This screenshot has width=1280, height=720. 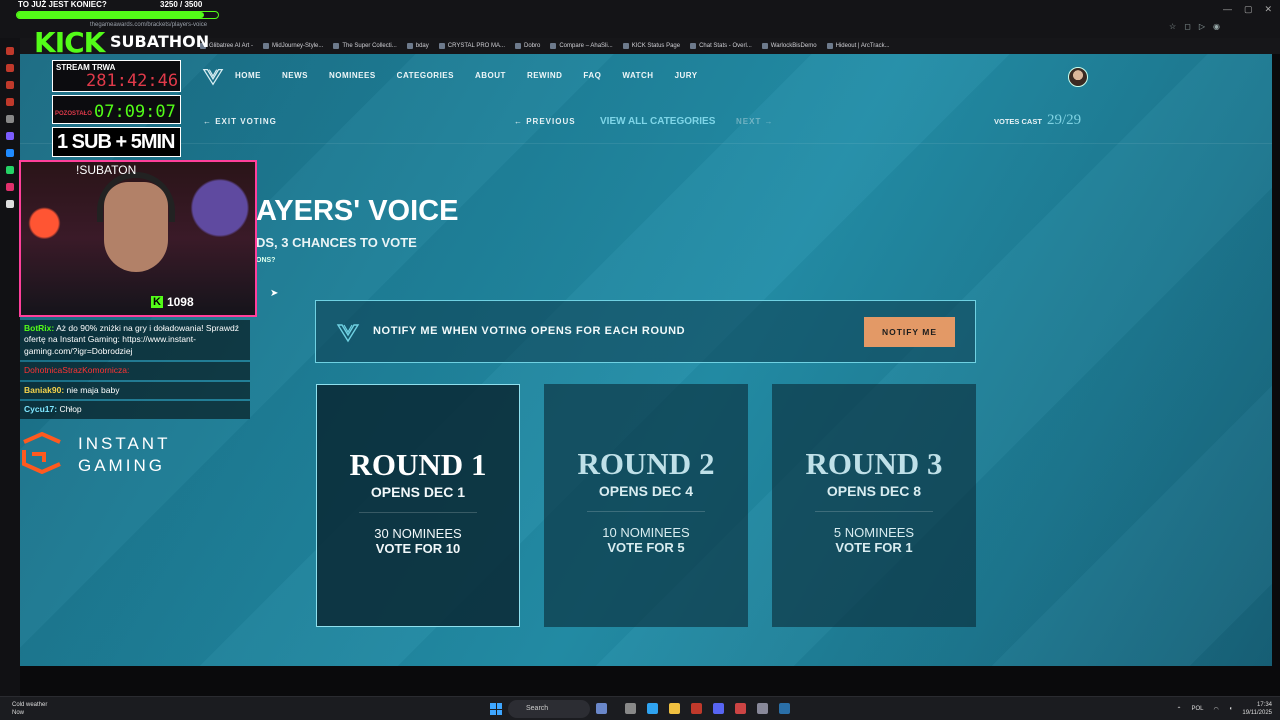 What do you see at coordinates (124, 443) in the screenshot?
I see `sponsor-line: INSTANT` at bounding box center [124, 443].